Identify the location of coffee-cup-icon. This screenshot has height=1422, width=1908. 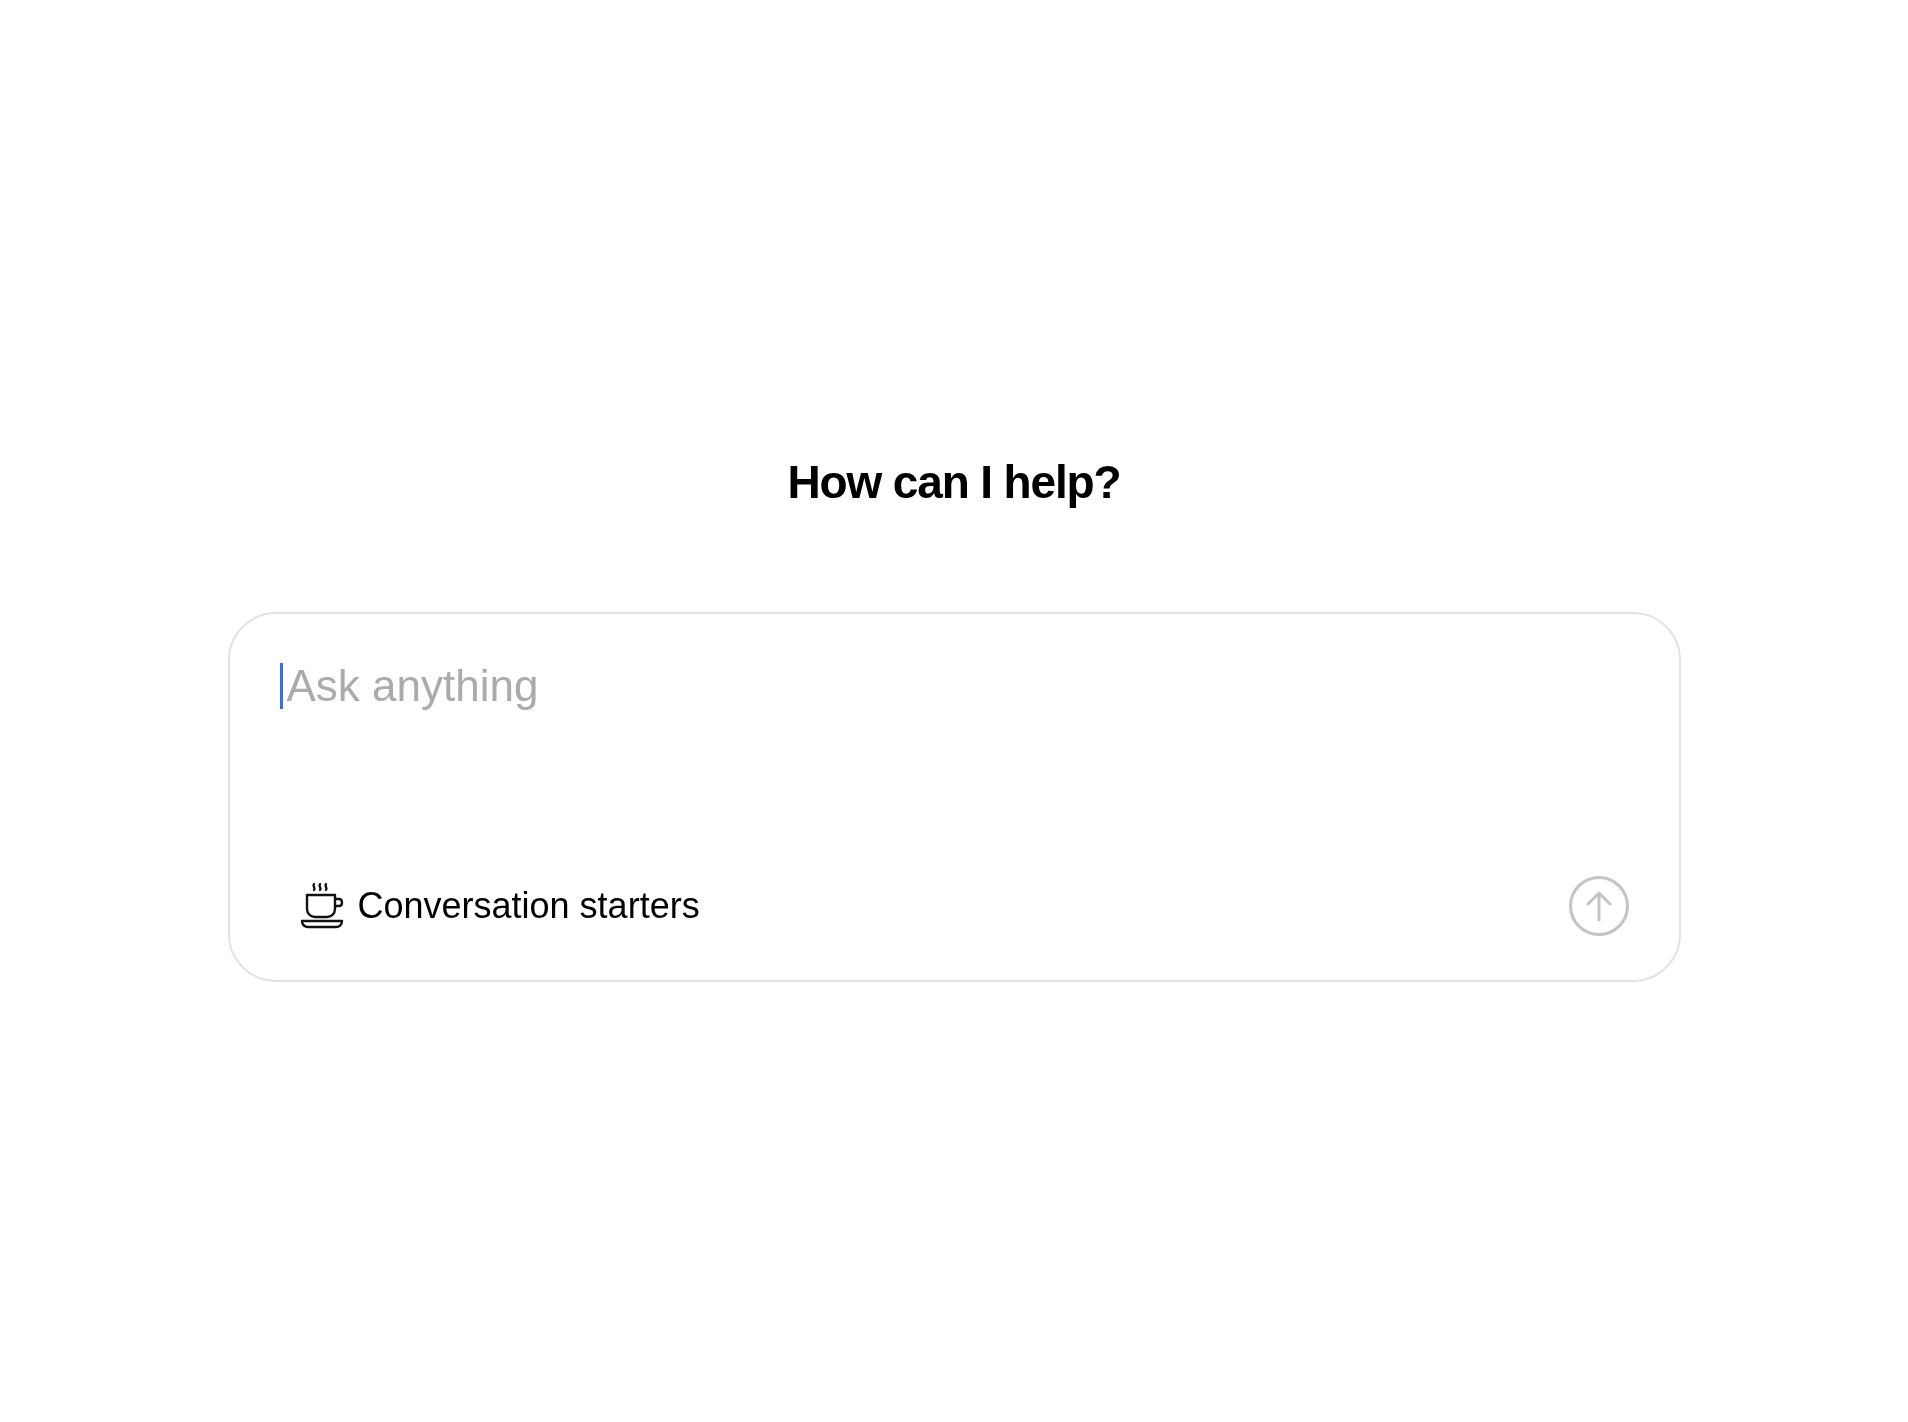
(322, 906).